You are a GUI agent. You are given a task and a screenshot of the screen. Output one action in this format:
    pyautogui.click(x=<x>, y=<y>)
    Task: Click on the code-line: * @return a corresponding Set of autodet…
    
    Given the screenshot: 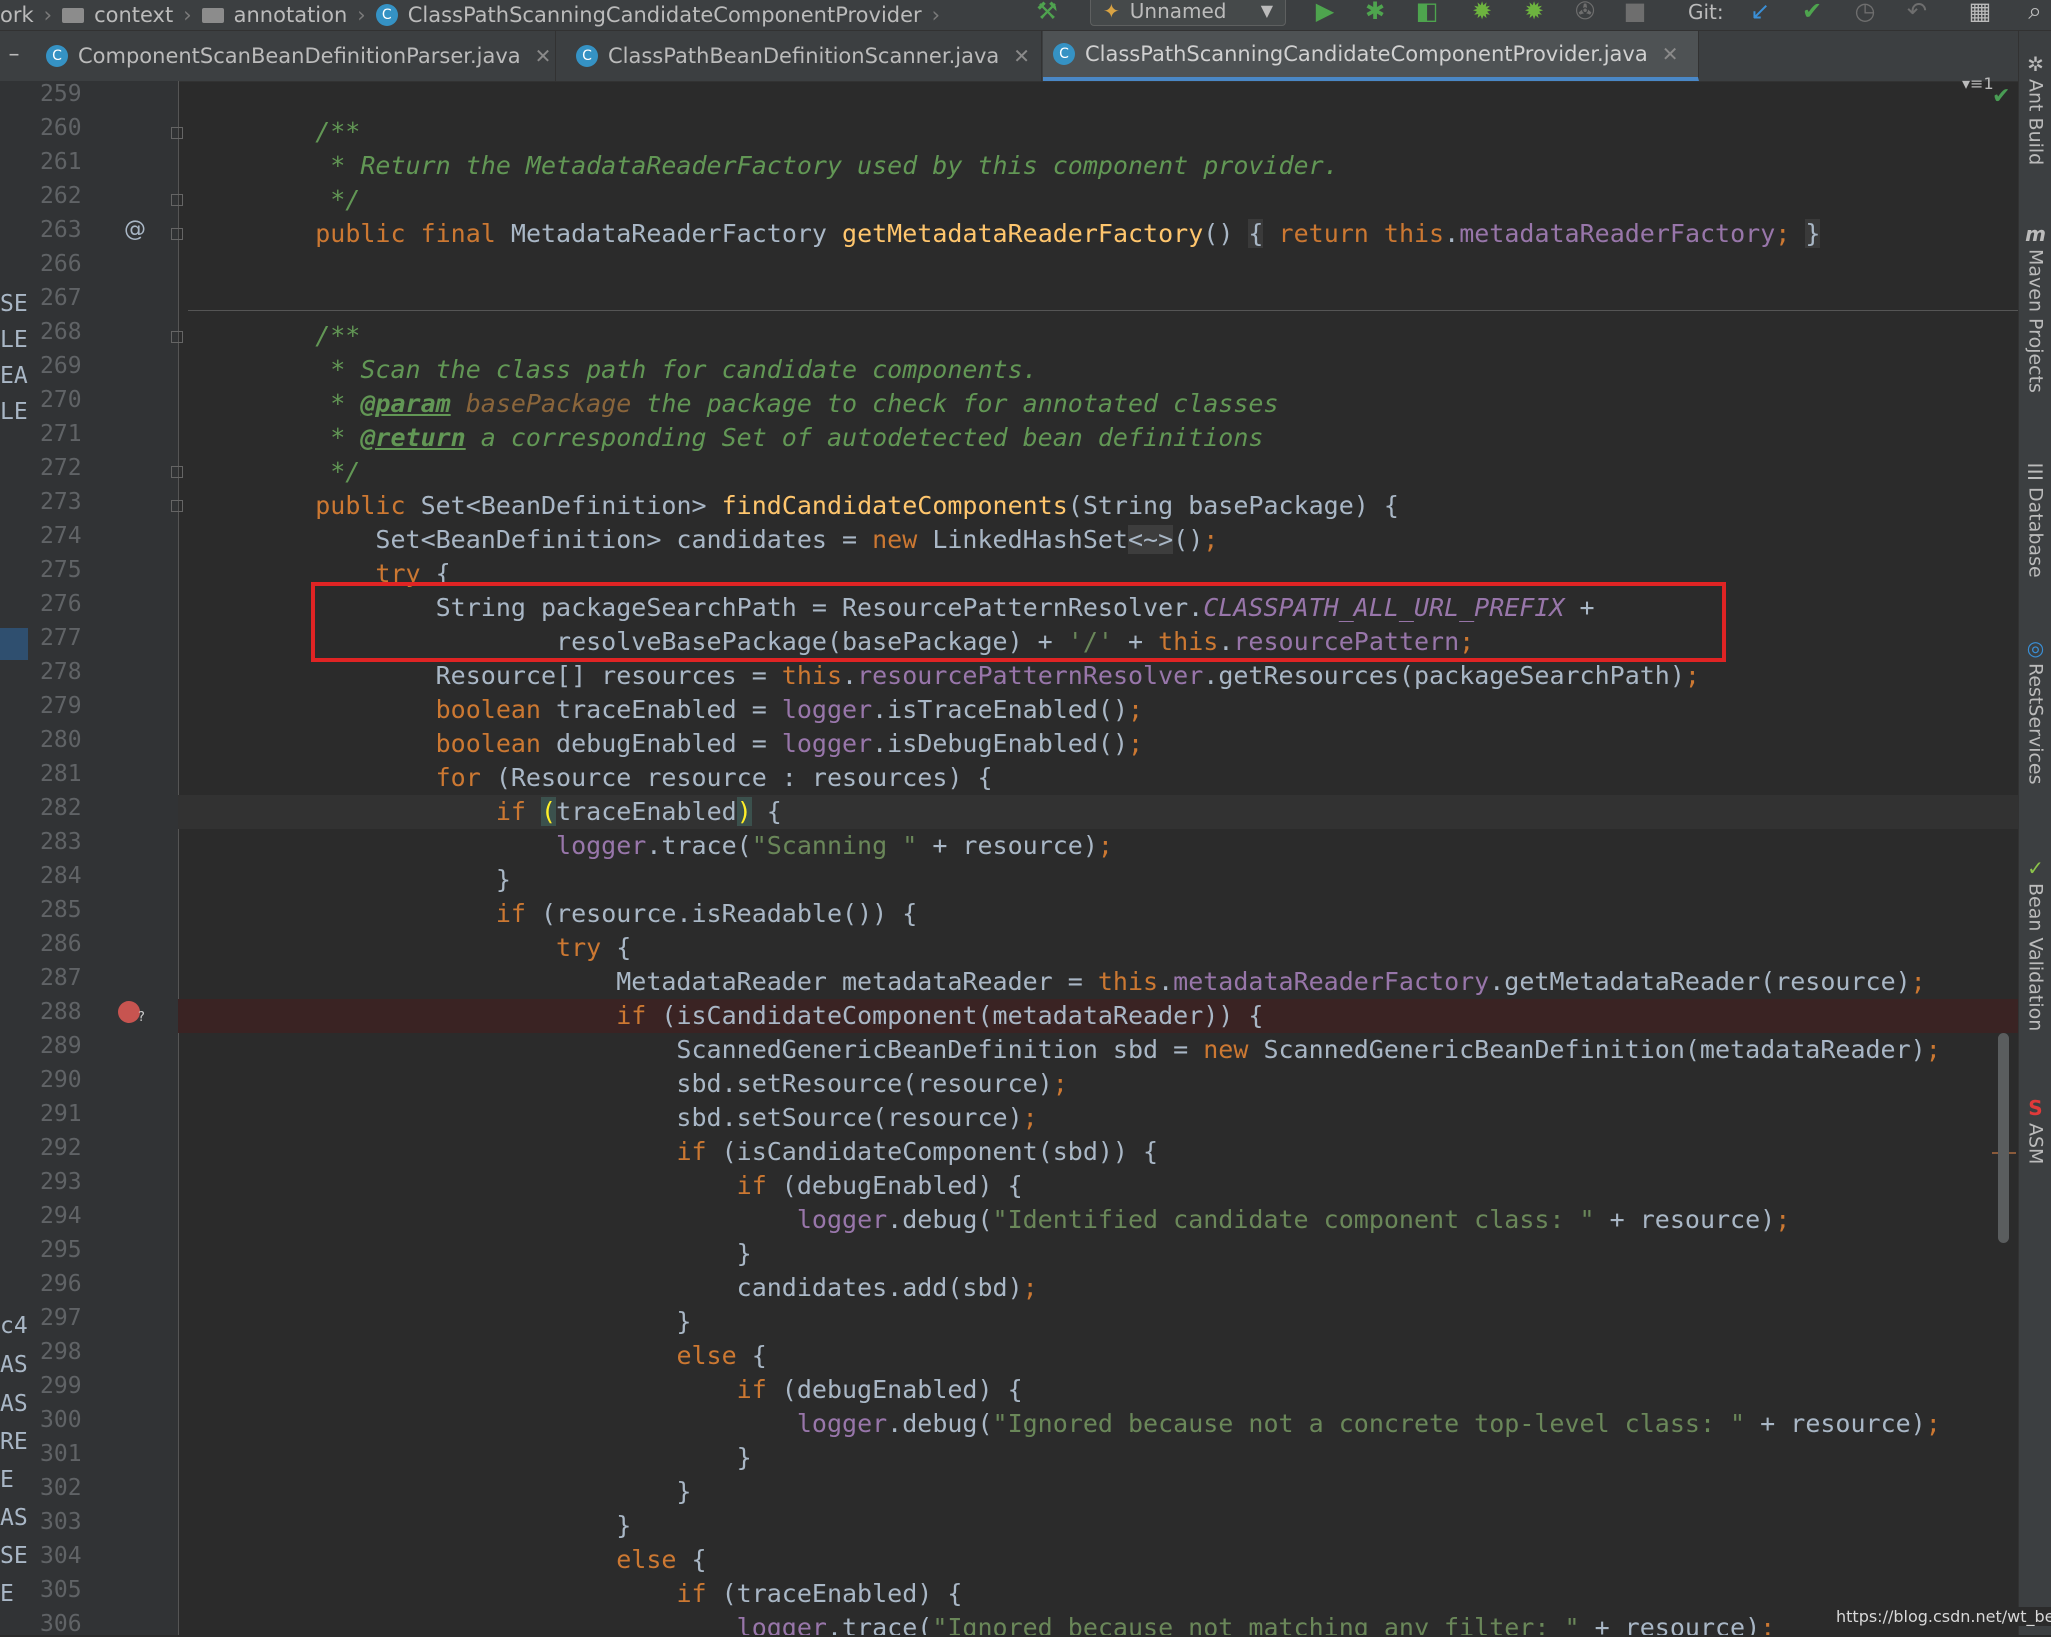 What is the action you would take?
    pyautogui.click(x=759, y=437)
    